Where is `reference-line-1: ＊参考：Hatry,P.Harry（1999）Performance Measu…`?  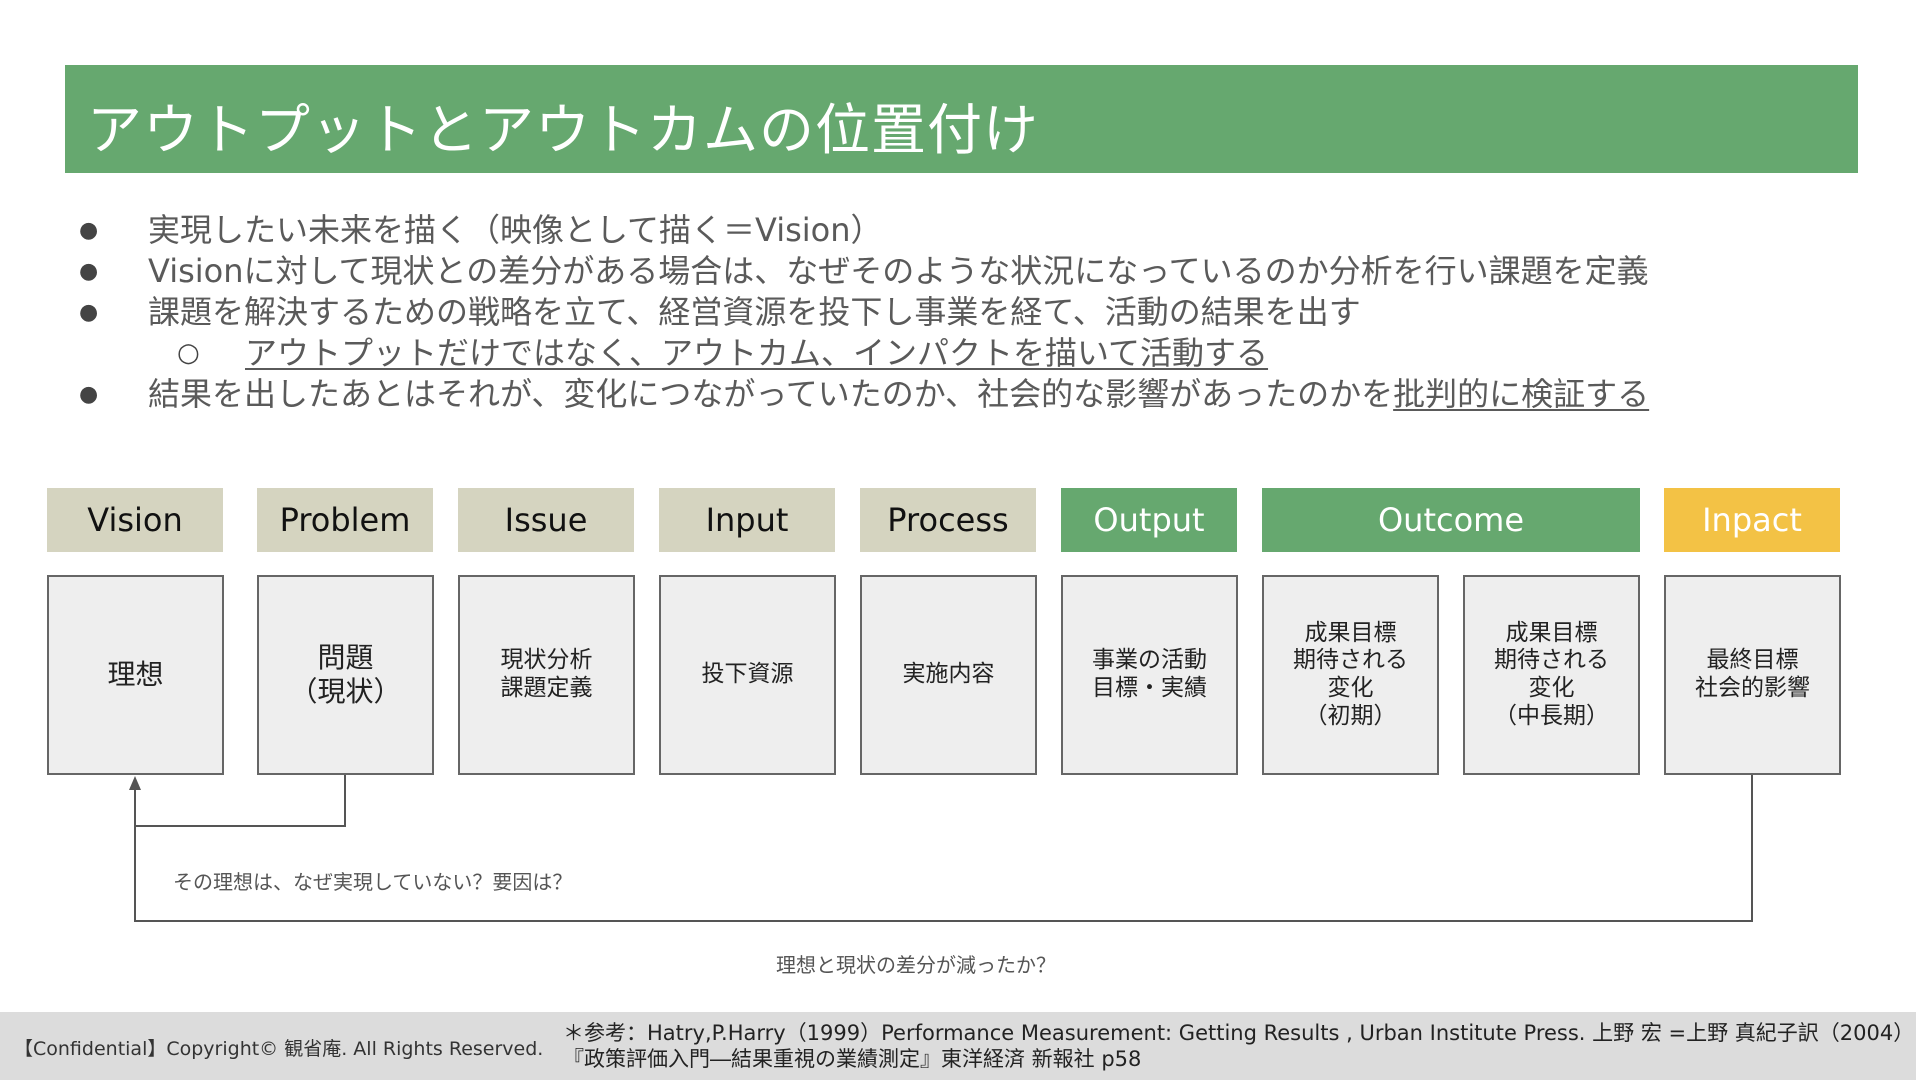
reference-line-1: ＊参考：Hatry,P.Harry（1999）Performance Measu… is located at coordinates (1239, 1033).